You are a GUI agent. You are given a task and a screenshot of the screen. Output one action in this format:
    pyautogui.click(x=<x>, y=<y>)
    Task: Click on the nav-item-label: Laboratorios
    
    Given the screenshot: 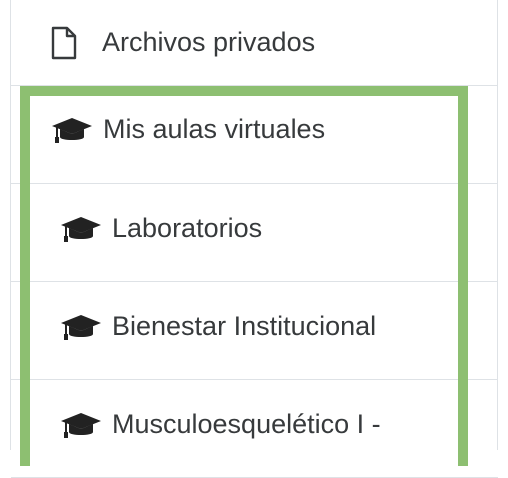 What is the action you would take?
    pyautogui.click(x=187, y=228)
    